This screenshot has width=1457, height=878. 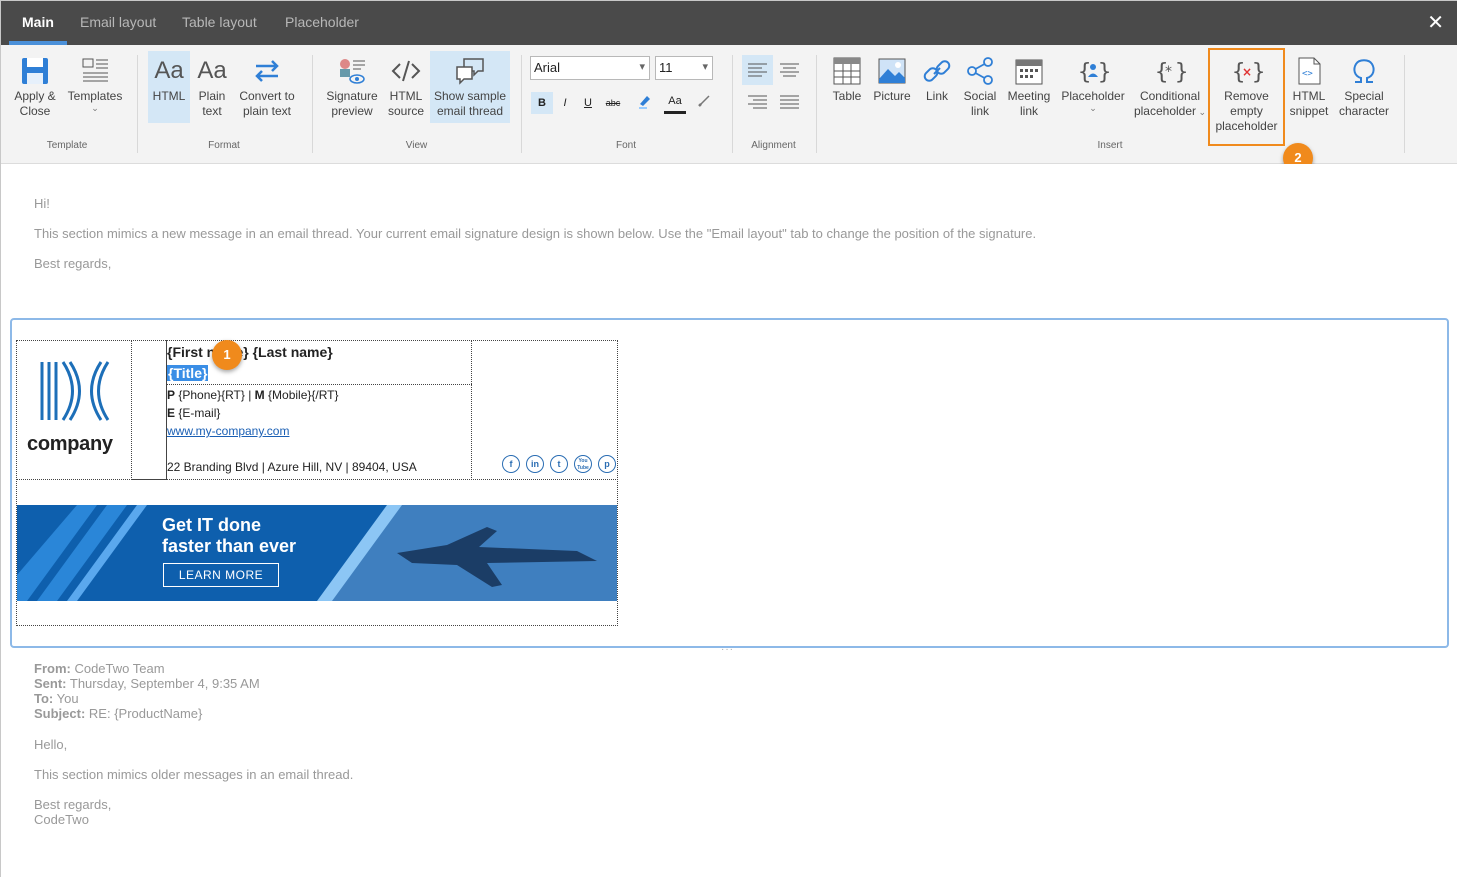 I want to click on table-label: Table, so click(x=847, y=96).